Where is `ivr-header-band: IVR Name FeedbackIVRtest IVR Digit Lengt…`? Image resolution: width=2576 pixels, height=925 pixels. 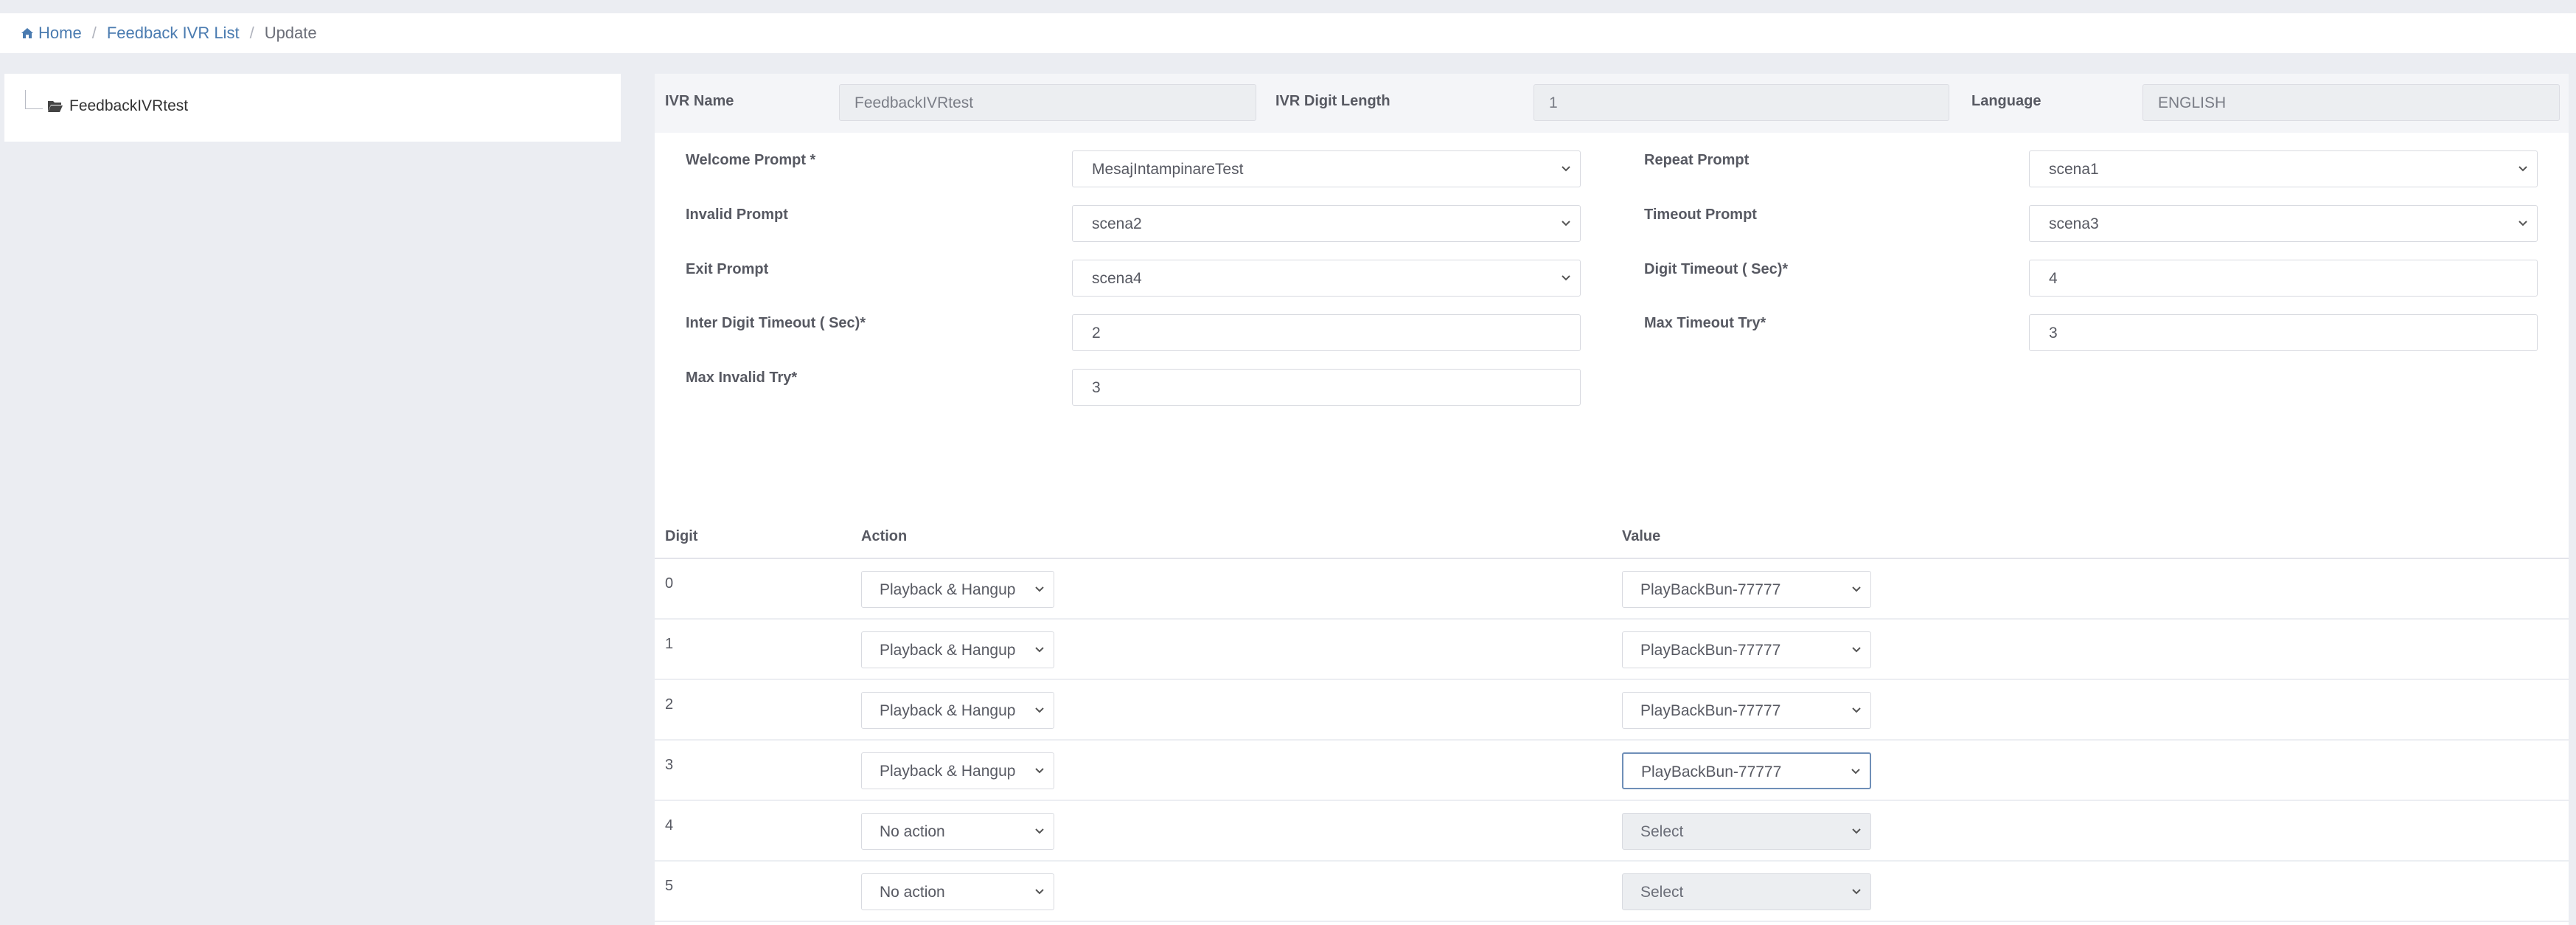
ivr-header-band: IVR Name FeedbackIVRtest IVR Digit Lengt… is located at coordinates (1612, 103).